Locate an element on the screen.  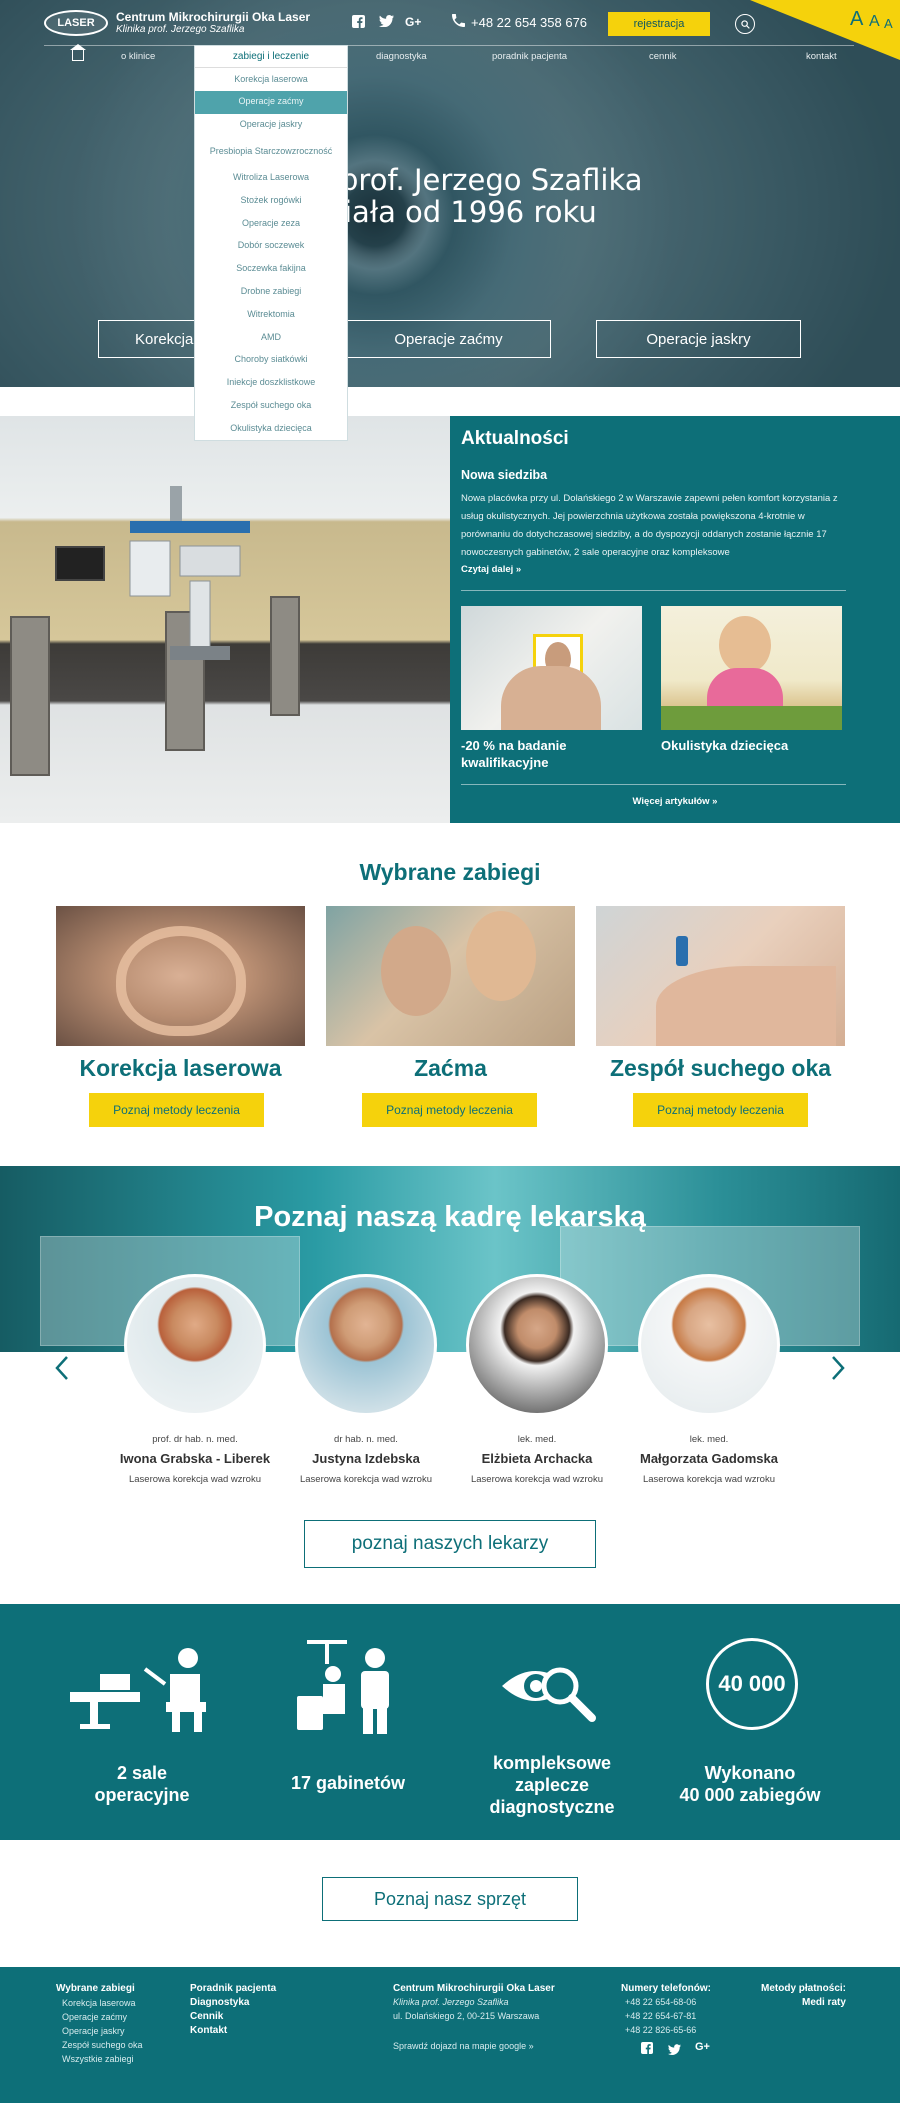
hero-button-operacje-jaskry: Operacje jaskry is located at coordinates (698, 339).